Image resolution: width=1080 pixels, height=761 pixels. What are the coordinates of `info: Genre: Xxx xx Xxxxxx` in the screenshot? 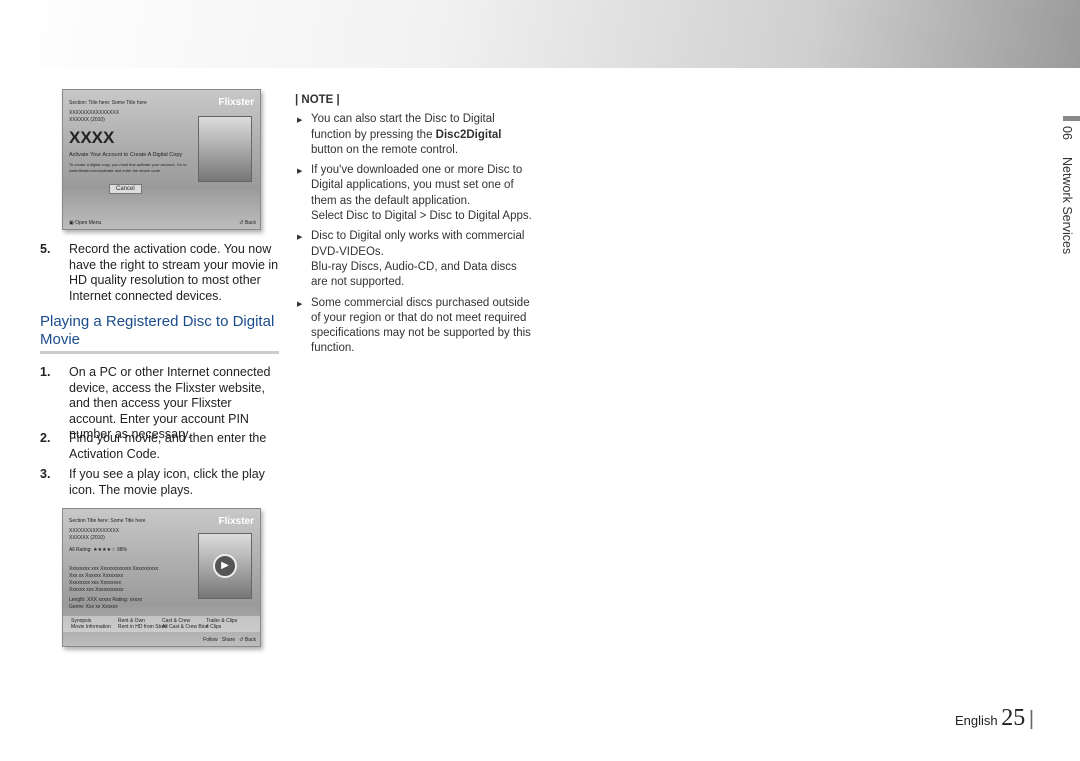 It's located at (93, 607).